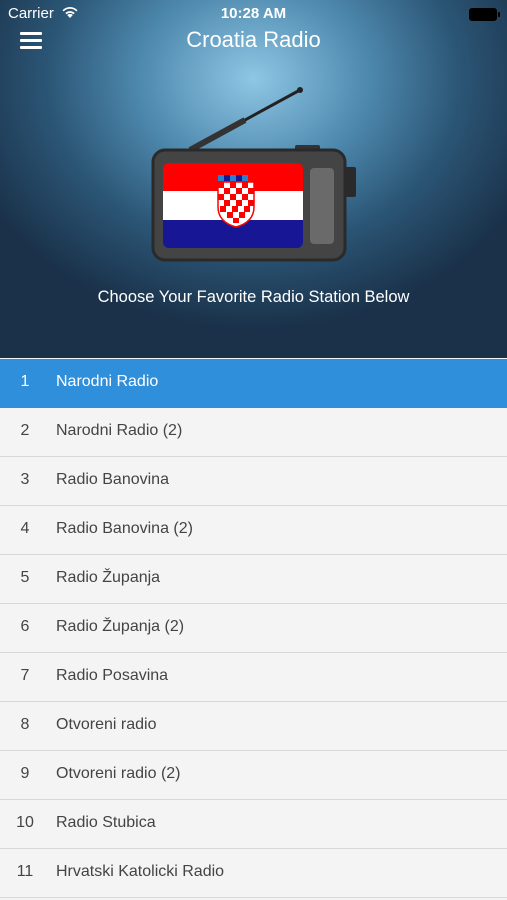  What do you see at coordinates (25, 822) in the screenshot?
I see `station-number: 10` at bounding box center [25, 822].